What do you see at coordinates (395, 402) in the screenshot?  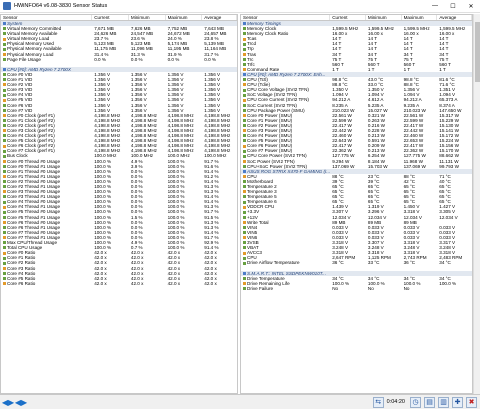 I see `elapsed-timer: 0:04:20` at bounding box center [395, 402].